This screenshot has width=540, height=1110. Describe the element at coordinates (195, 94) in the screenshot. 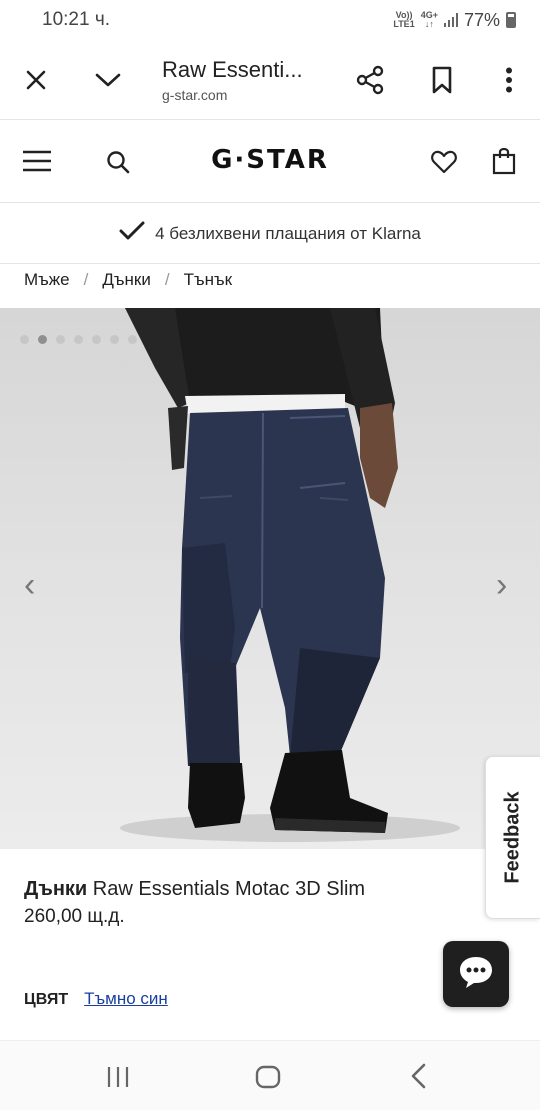

I see `tab-url: g-star.com` at that location.